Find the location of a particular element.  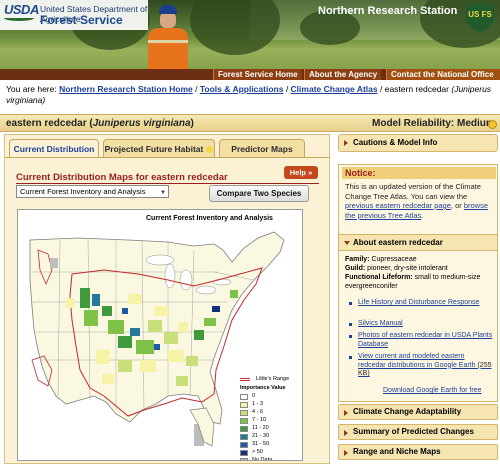

tab-label: Predictor Maps is located at coordinates (262, 149).